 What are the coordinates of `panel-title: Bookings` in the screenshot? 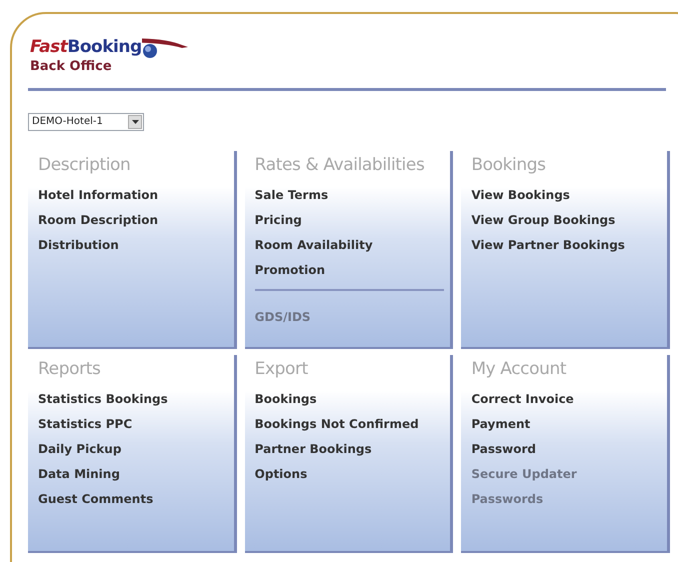 It's located at (509, 165).